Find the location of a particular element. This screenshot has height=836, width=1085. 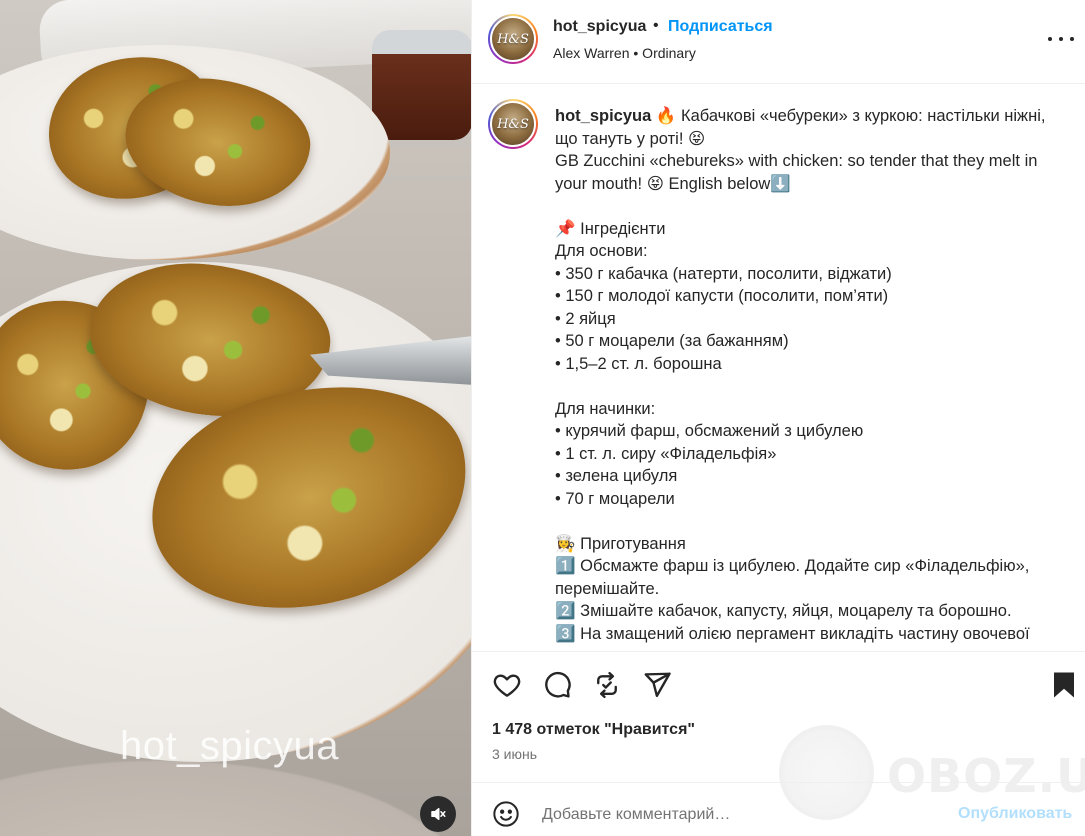

caption-line: • курячий фарш, обсмажений з цибулею is located at coordinates (709, 431).